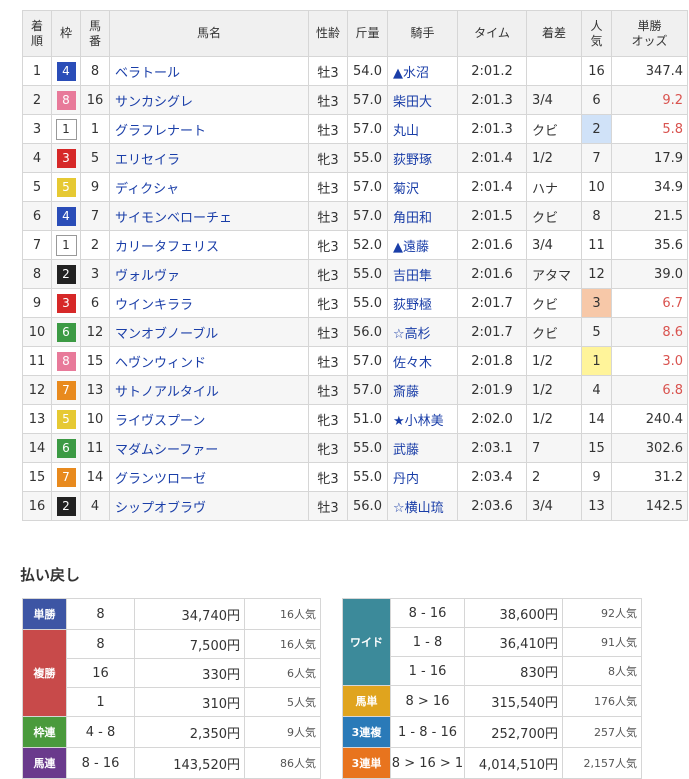 The height and width of the screenshot is (779, 689). What do you see at coordinates (422, 506) in the screenshot?
I see `jockey-link: ☆横山琉` at bounding box center [422, 506].